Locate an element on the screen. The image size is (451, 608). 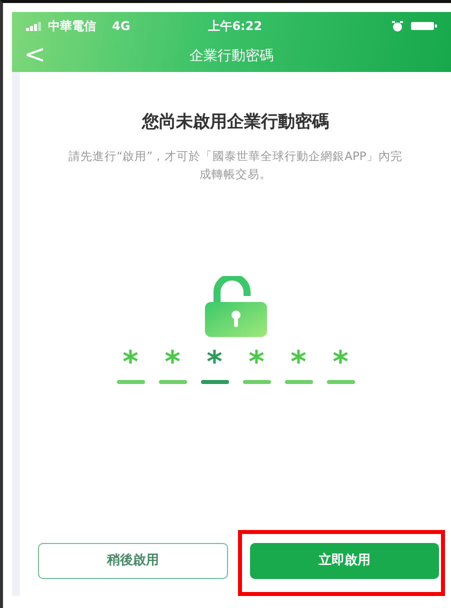
page-title: 企業行動密碼 is located at coordinates (232, 56).